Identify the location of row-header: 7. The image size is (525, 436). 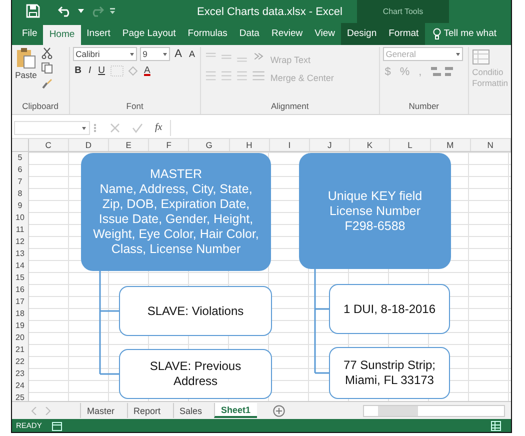
(20, 182).